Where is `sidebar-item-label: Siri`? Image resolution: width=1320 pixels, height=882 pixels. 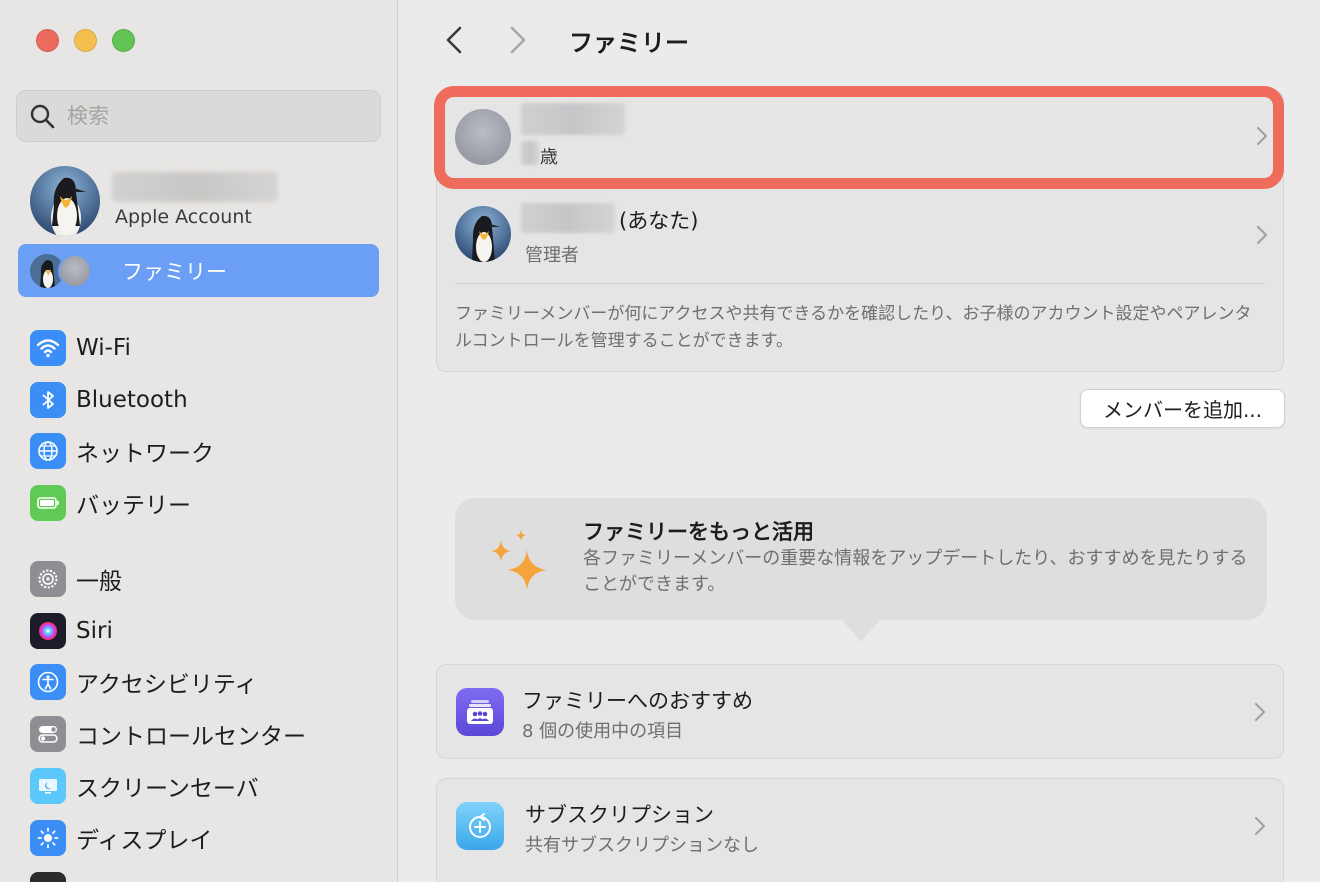
sidebar-item-label: Siri is located at coordinates (94, 631).